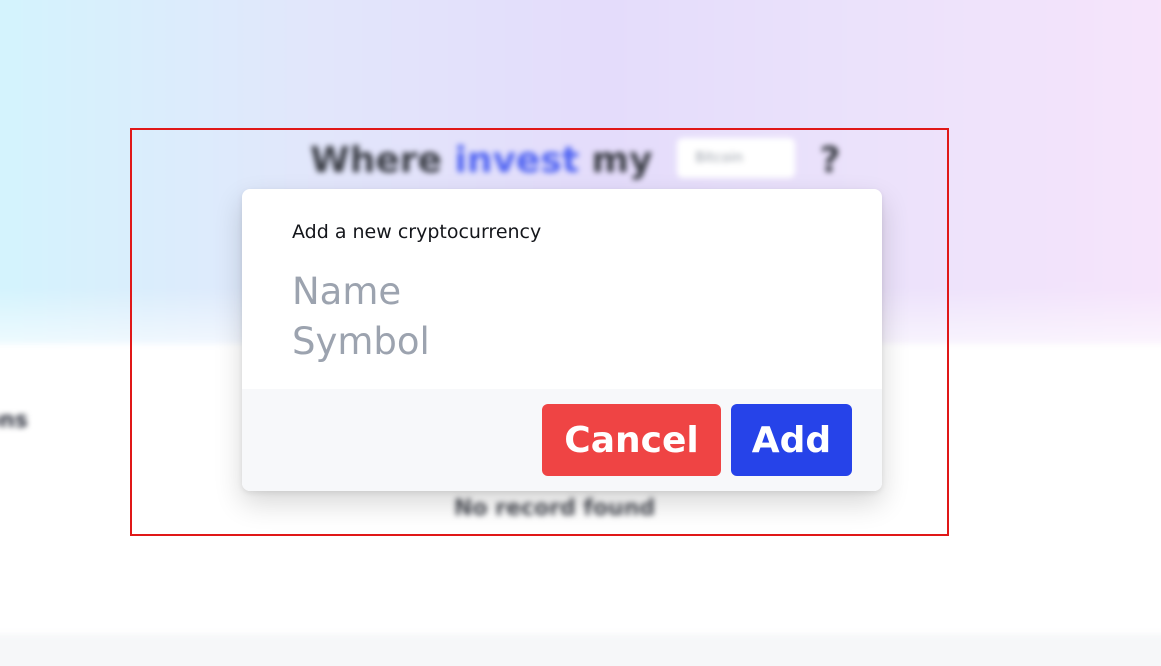 This screenshot has height=666, width=1161. What do you see at coordinates (791, 440) in the screenshot?
I see `add-button: Add` at bounding box center [791, 440].